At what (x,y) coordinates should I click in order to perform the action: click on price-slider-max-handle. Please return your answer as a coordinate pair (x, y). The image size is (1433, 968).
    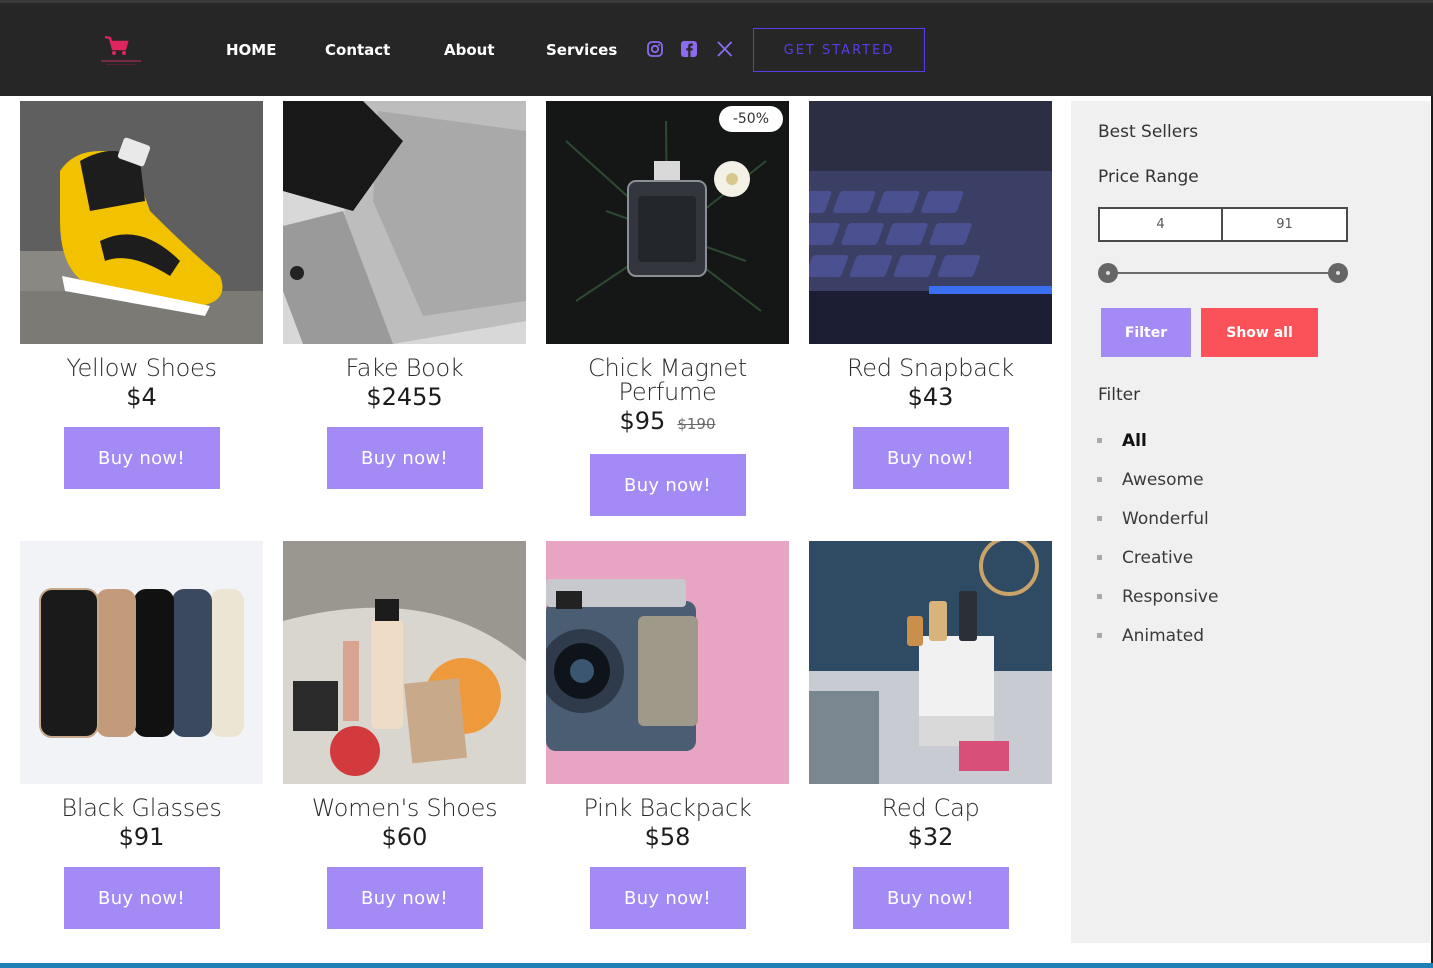
    Looking at the image, I should click on (1338, 273).